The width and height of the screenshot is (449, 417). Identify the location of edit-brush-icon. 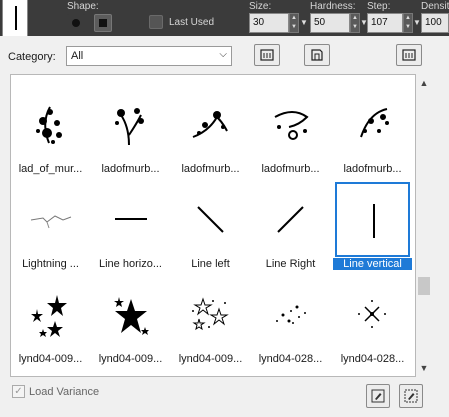
(378, 396).